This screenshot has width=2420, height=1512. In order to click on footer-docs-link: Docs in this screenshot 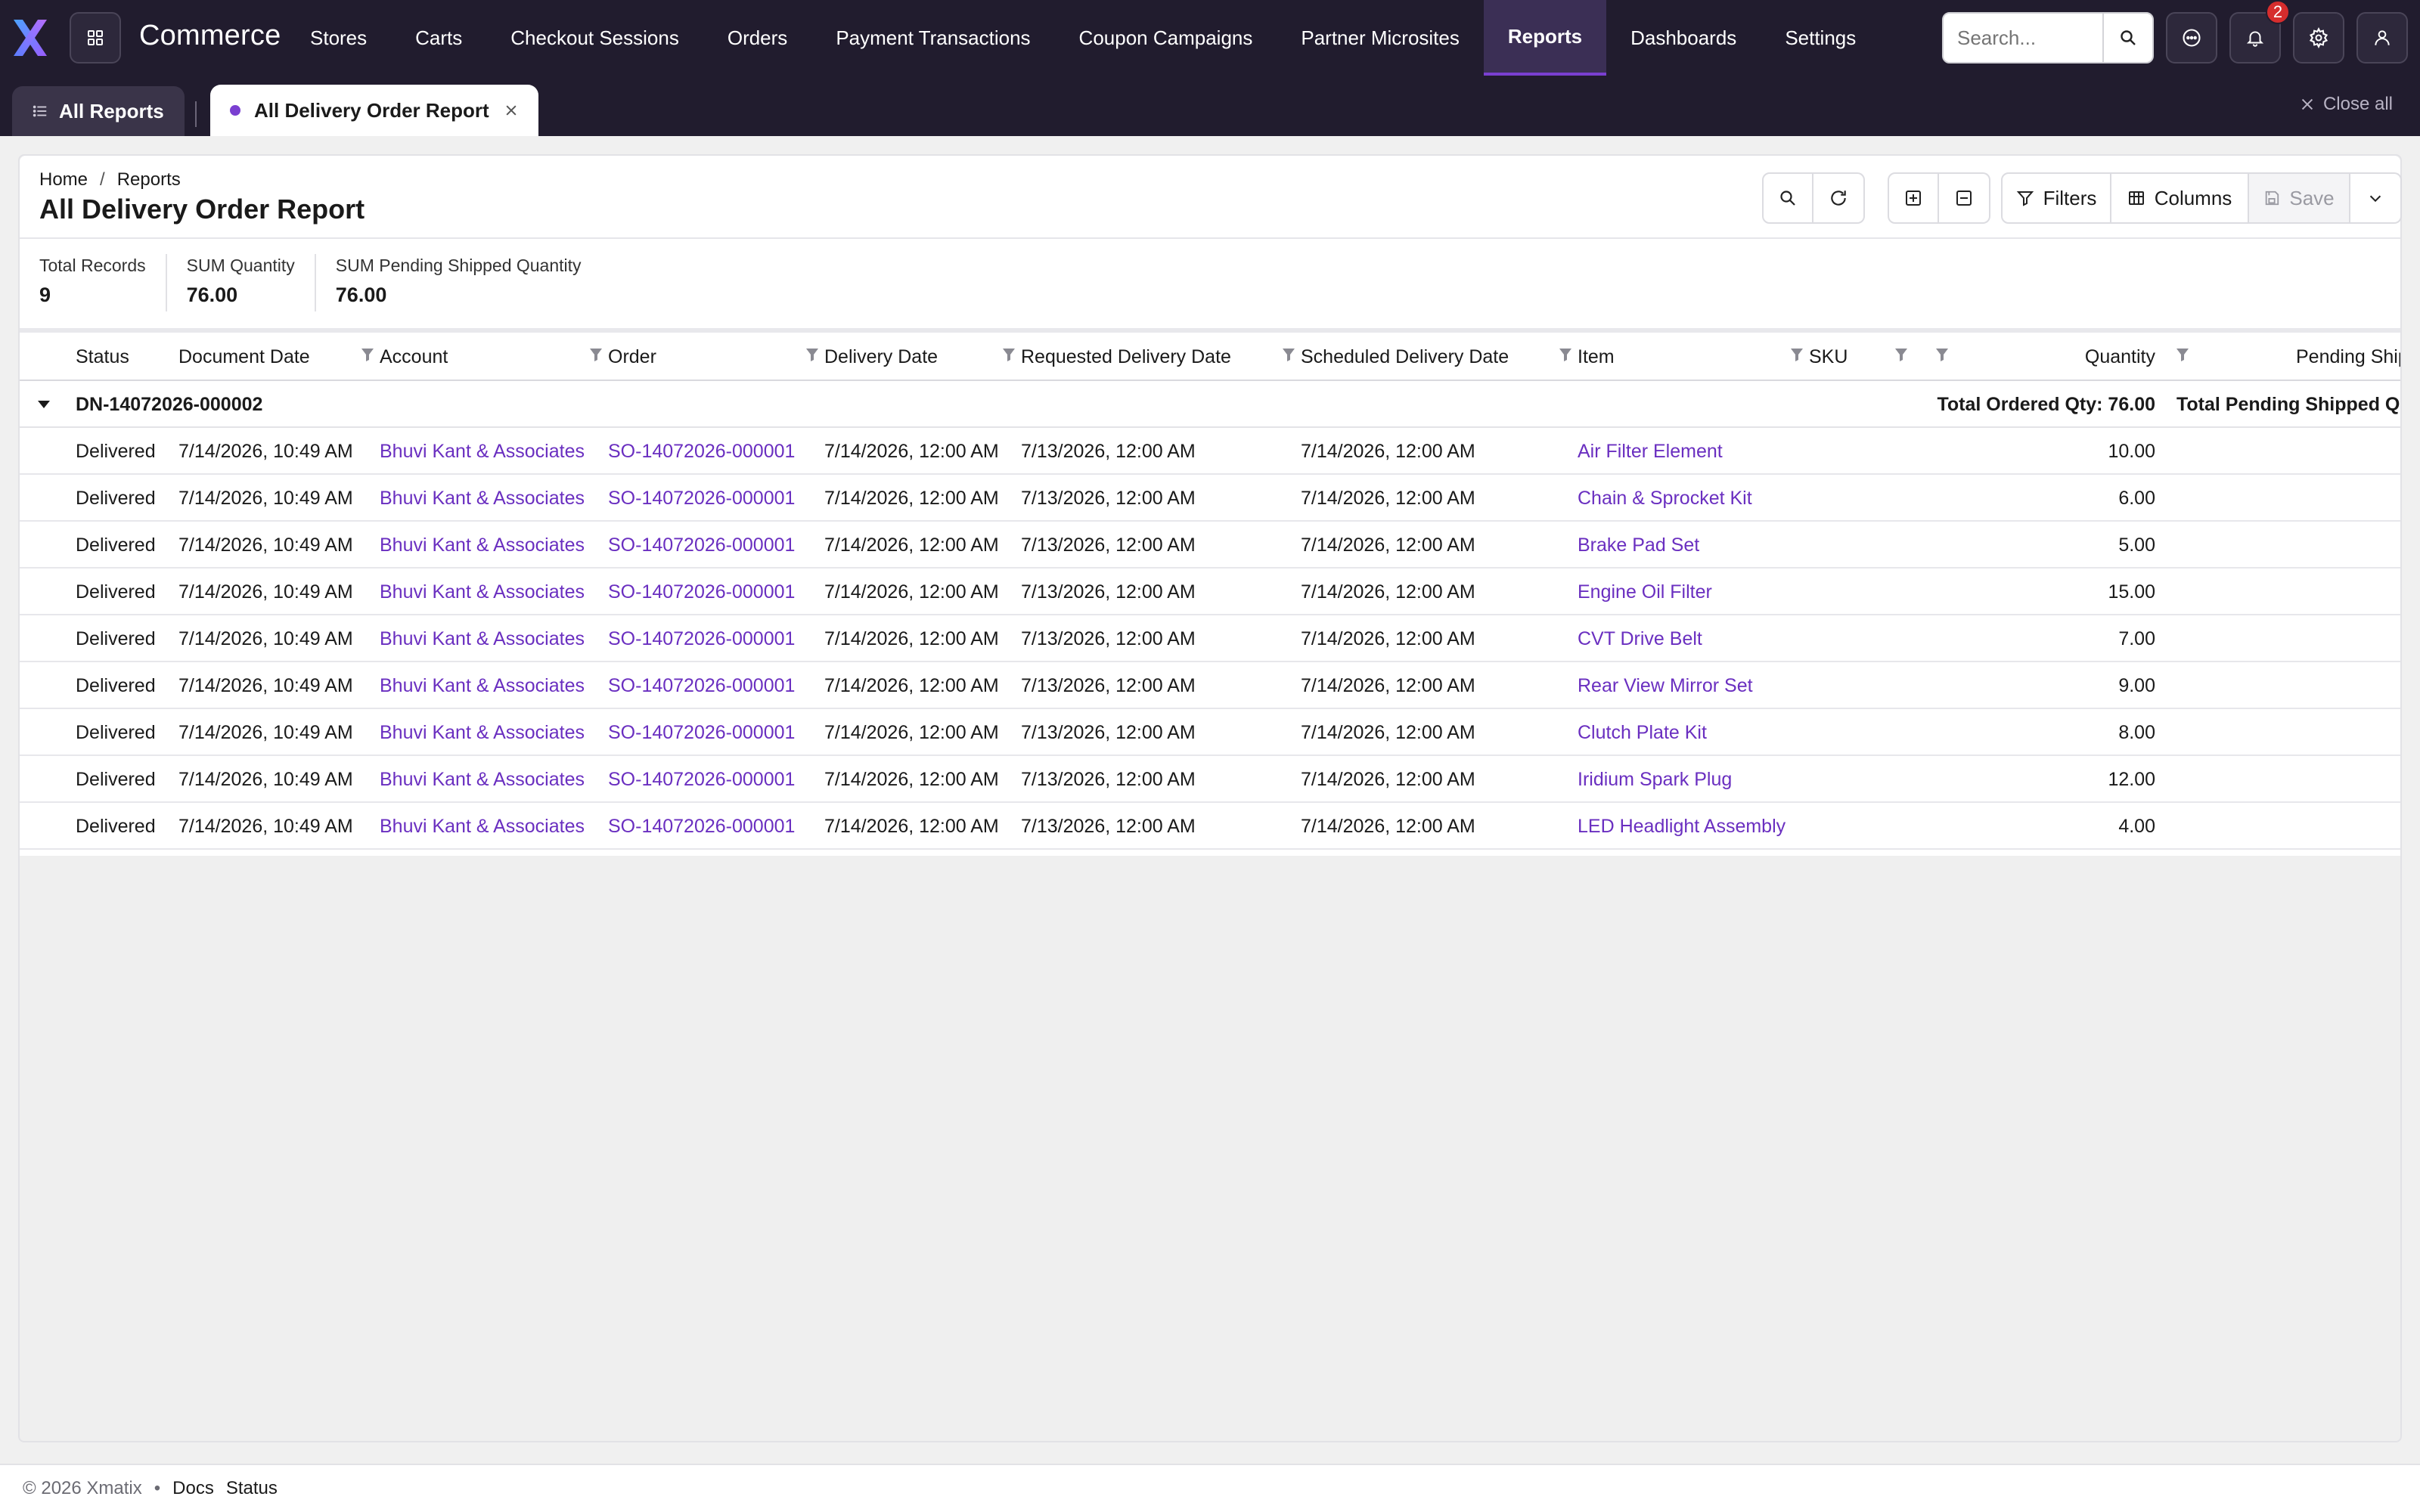, I will do `click(193, 1488)`.